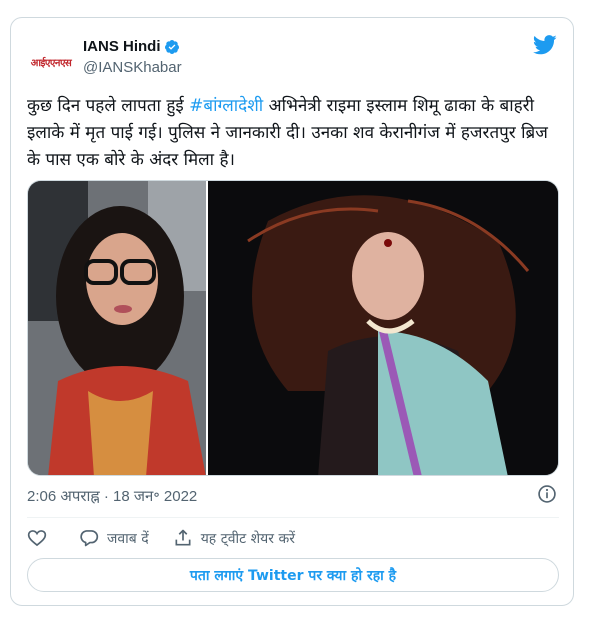 The image size is (600, 620). What do you see at coordinates (132, 67) in the screenshot?
I see `author-handle: @IANSKhabar` at bounding box center [132, 67].